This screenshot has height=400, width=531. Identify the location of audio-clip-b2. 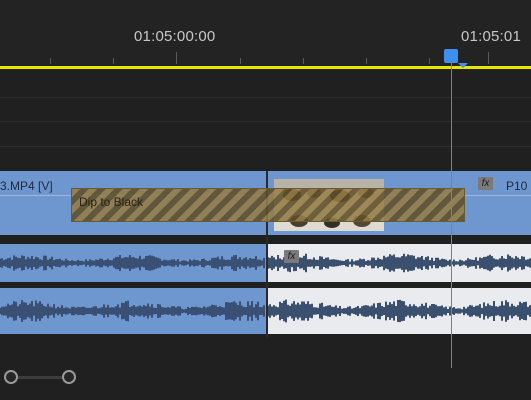
(399, 311).